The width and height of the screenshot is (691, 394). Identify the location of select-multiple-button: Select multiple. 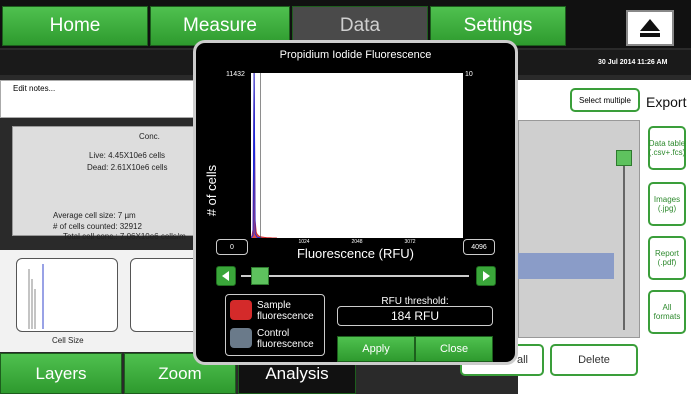
(605, 100).